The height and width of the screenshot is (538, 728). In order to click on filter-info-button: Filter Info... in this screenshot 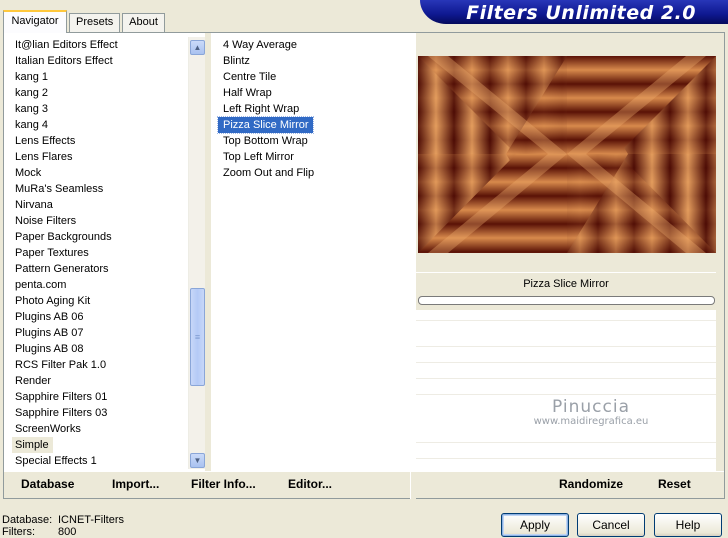, I will do `click(223, 484)`.